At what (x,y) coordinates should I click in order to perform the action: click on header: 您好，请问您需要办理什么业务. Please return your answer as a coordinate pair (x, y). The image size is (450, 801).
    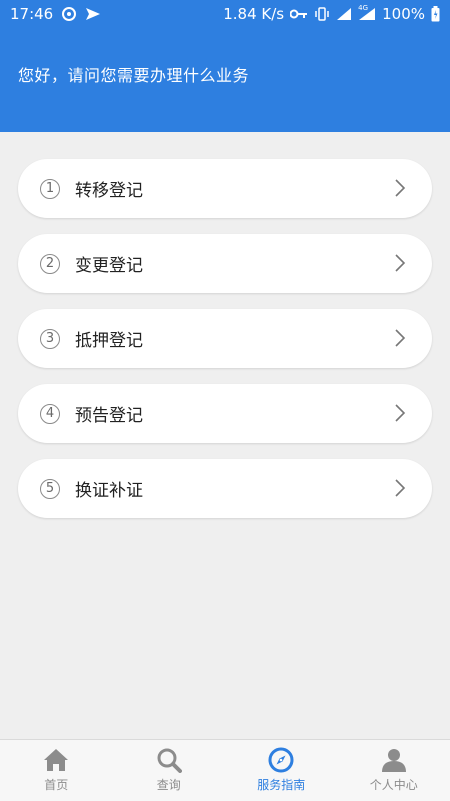
    Looking at the image, I should click on (225, 80).